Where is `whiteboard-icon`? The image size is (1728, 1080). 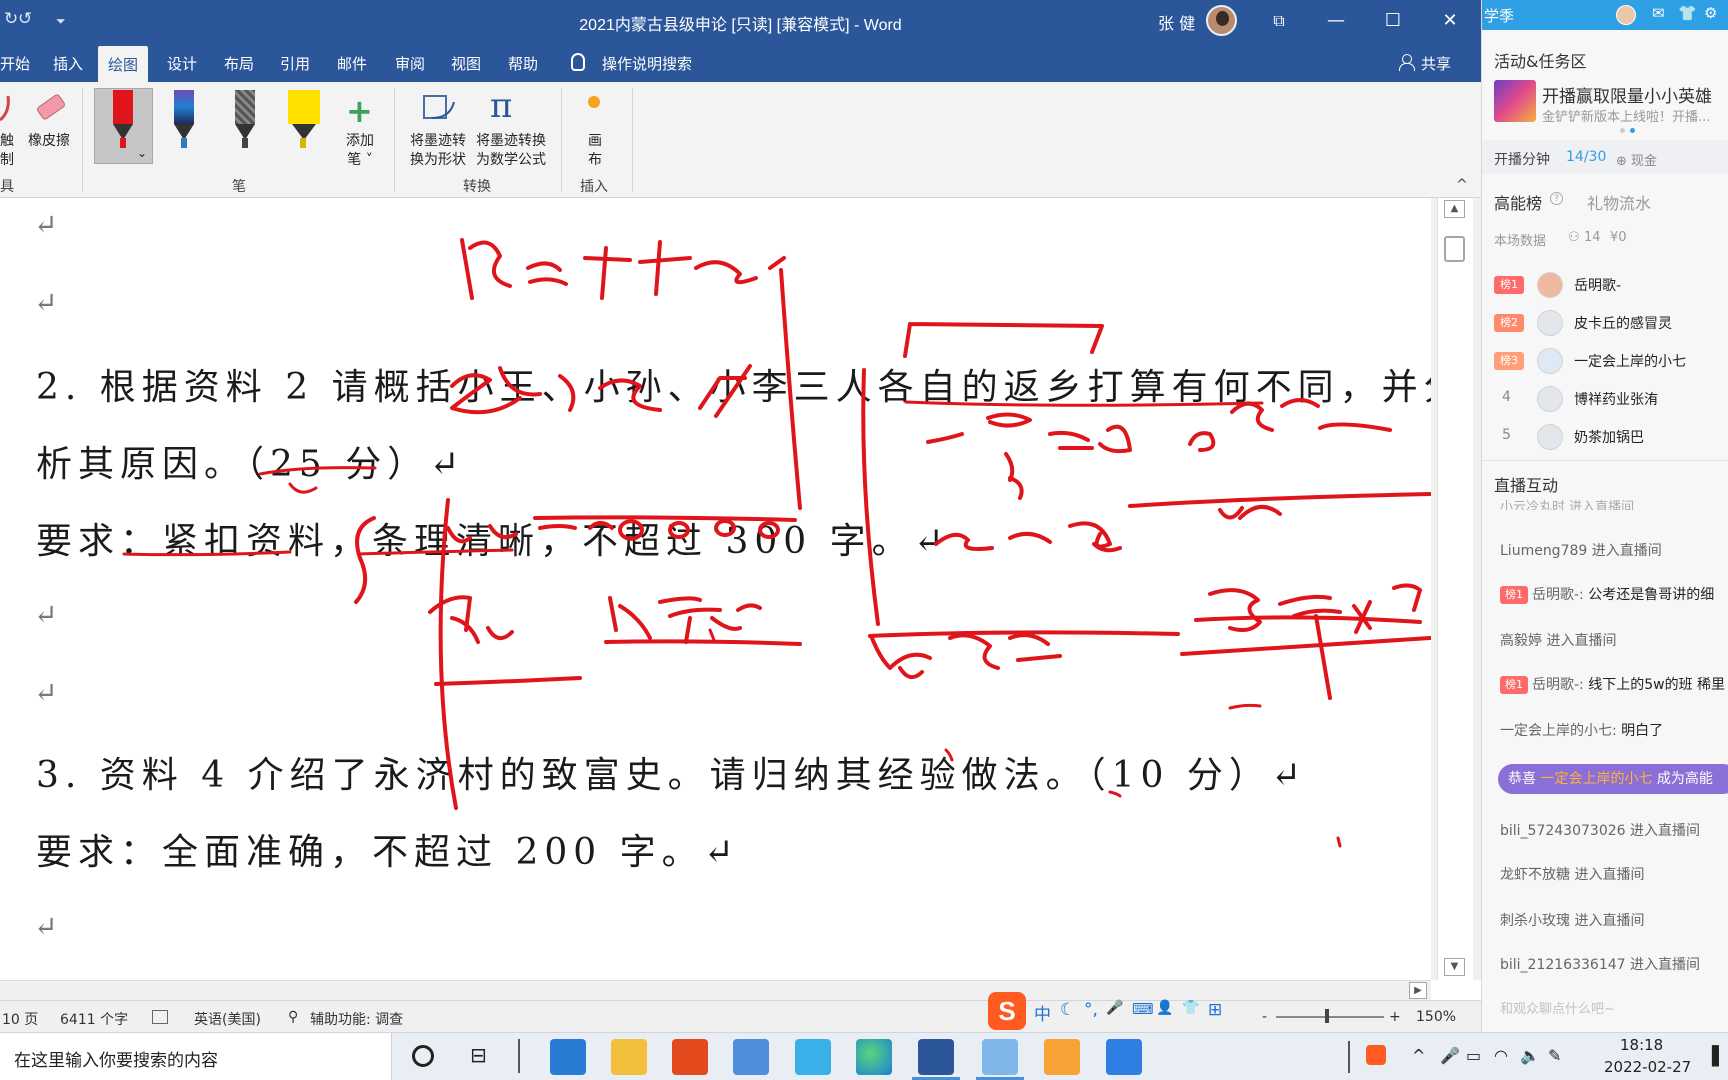 whiteboard-icon is located at coordinates (1124, 1057).